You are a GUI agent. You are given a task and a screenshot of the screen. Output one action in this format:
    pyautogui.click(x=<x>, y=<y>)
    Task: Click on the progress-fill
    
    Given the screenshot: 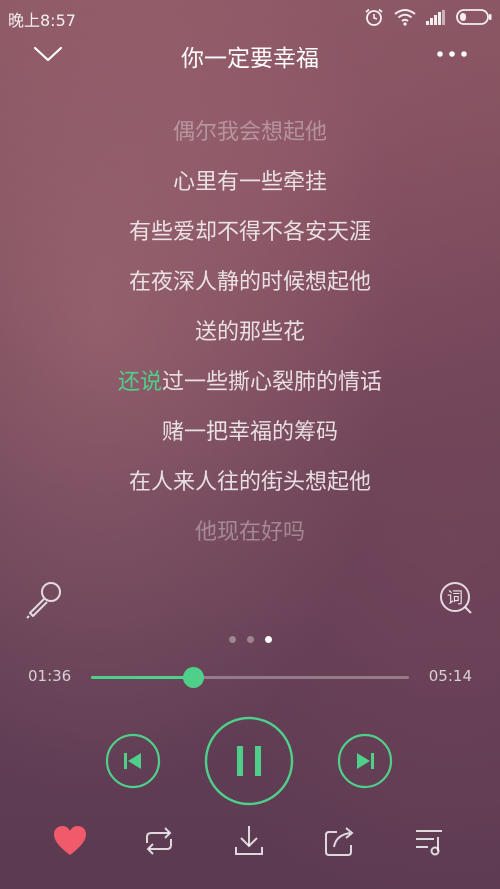 What is the action you would take?
    pyautogui.click(x=142, y=677)
    